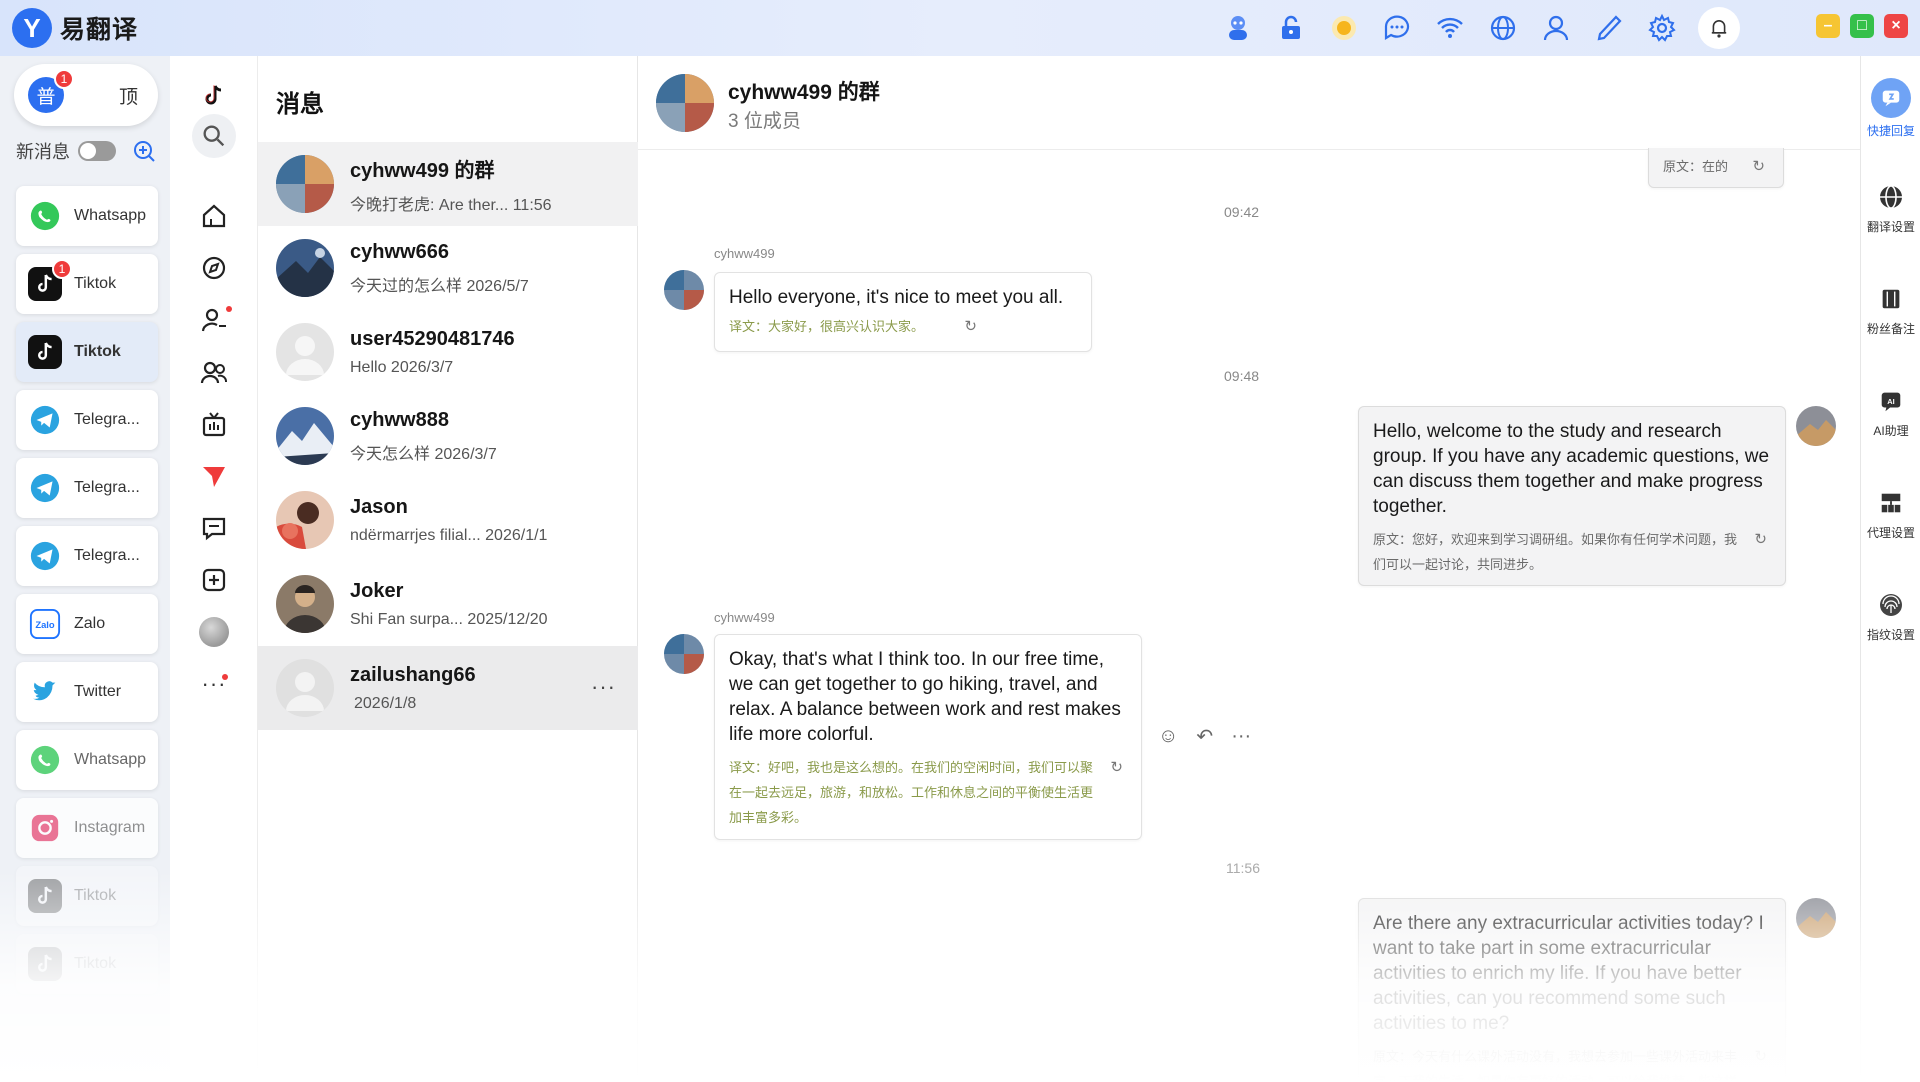 The width and height of the screenshot is (1920, 1082). I want to click on robot-icon, so click(1237, 28).